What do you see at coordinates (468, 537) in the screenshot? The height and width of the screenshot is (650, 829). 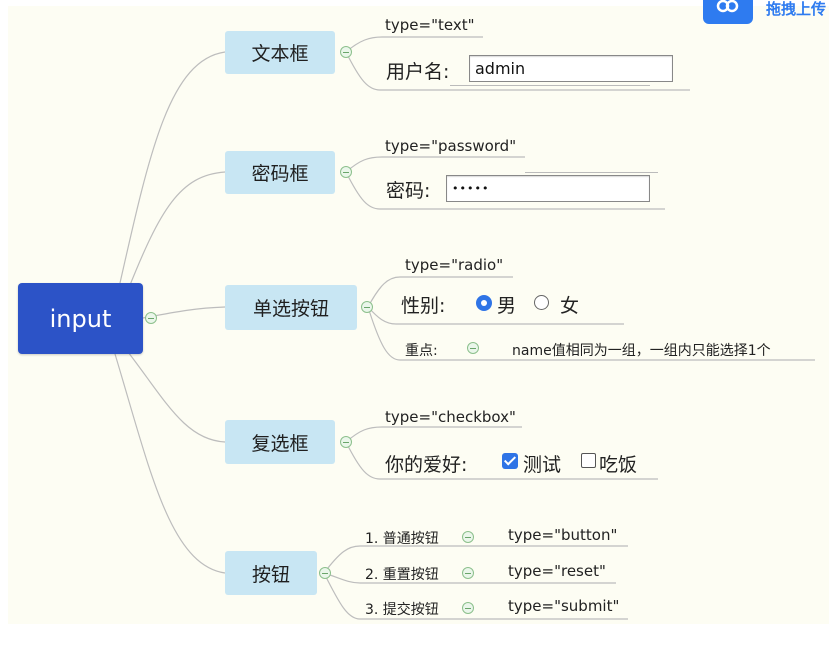 I see `button-item-1-collapse-icon` at bounding box center [468, 537].